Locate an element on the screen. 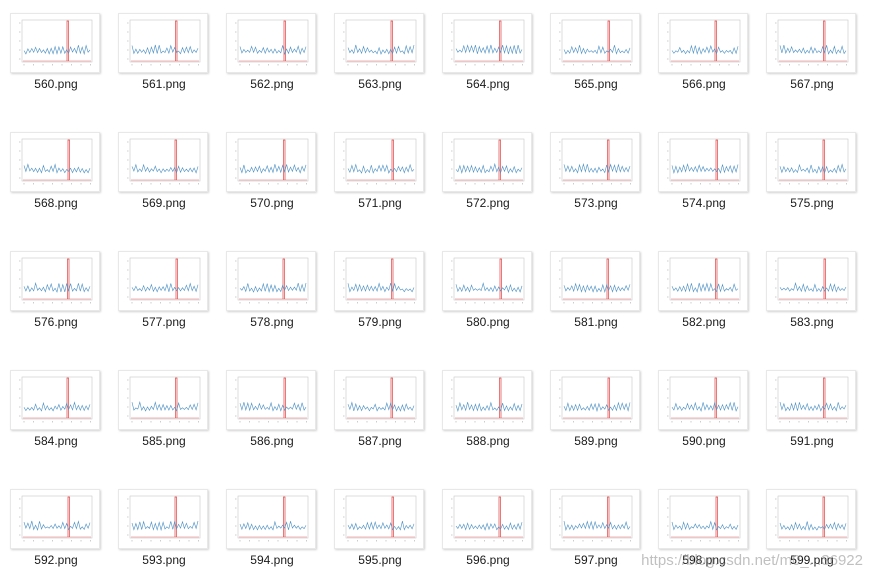 This screenshot has width=871, height=577. file-item: 588.png is located at coordinates (488, 402).